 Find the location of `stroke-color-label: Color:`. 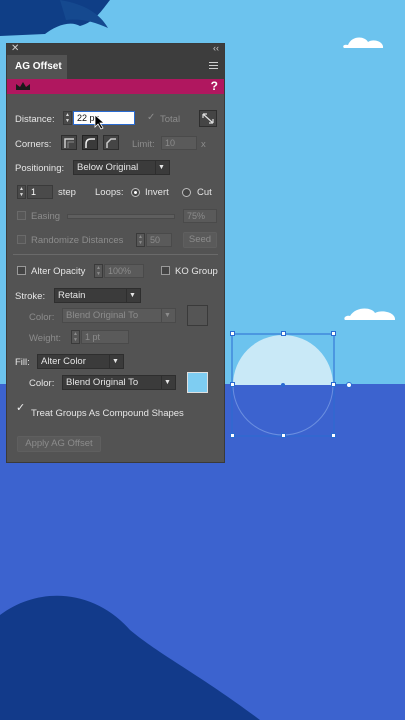

stroke-color-label: Color: is located at coordinates (42, 317).